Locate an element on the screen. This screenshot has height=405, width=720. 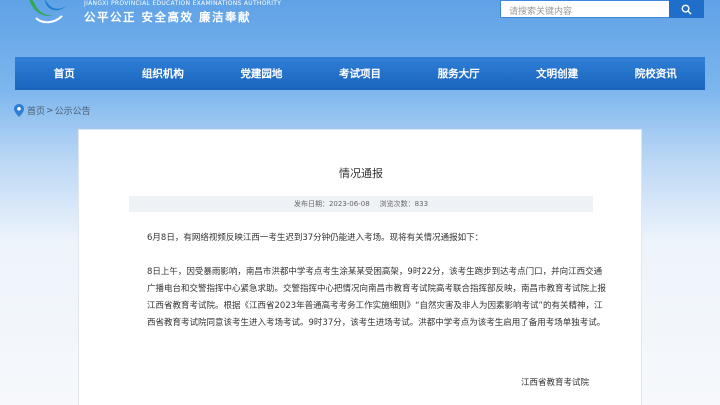
search-icon is located at coordinates (686, 9).